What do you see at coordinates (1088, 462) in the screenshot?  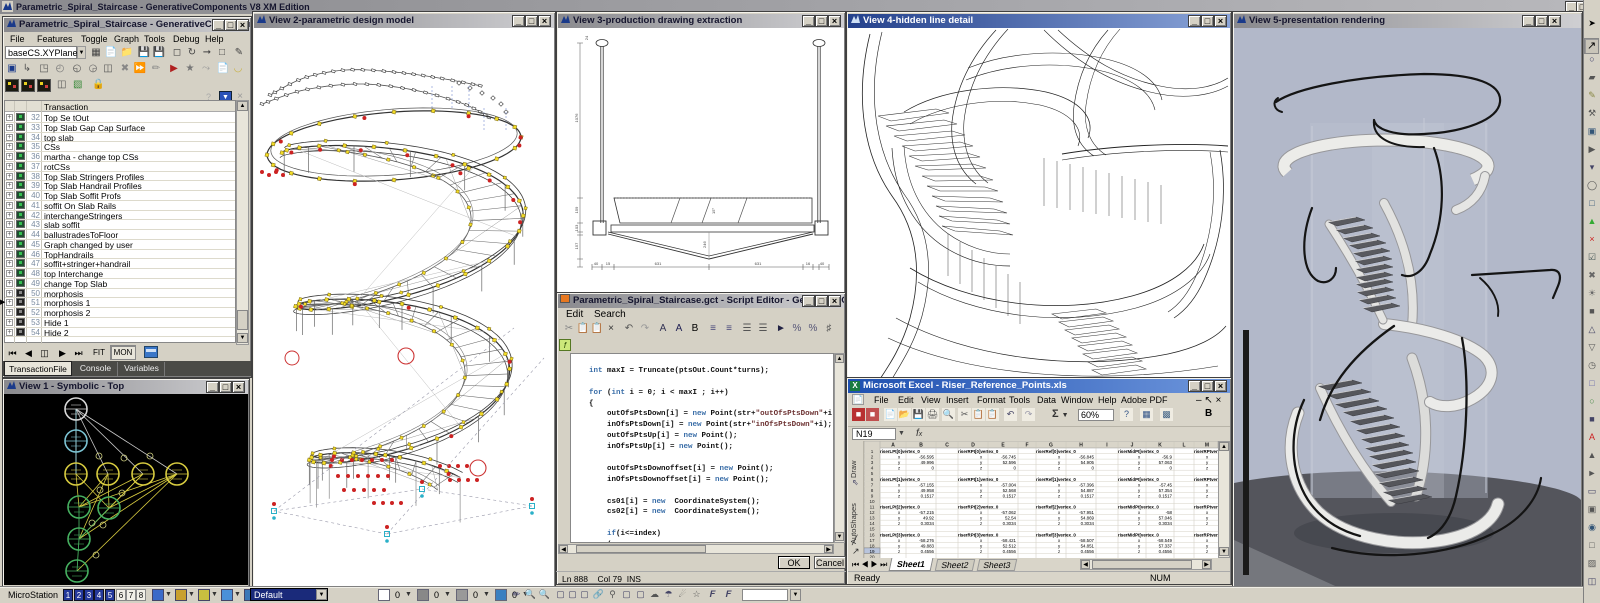 I see `svg-text: 54.905` at bounding box center [1088, 462].